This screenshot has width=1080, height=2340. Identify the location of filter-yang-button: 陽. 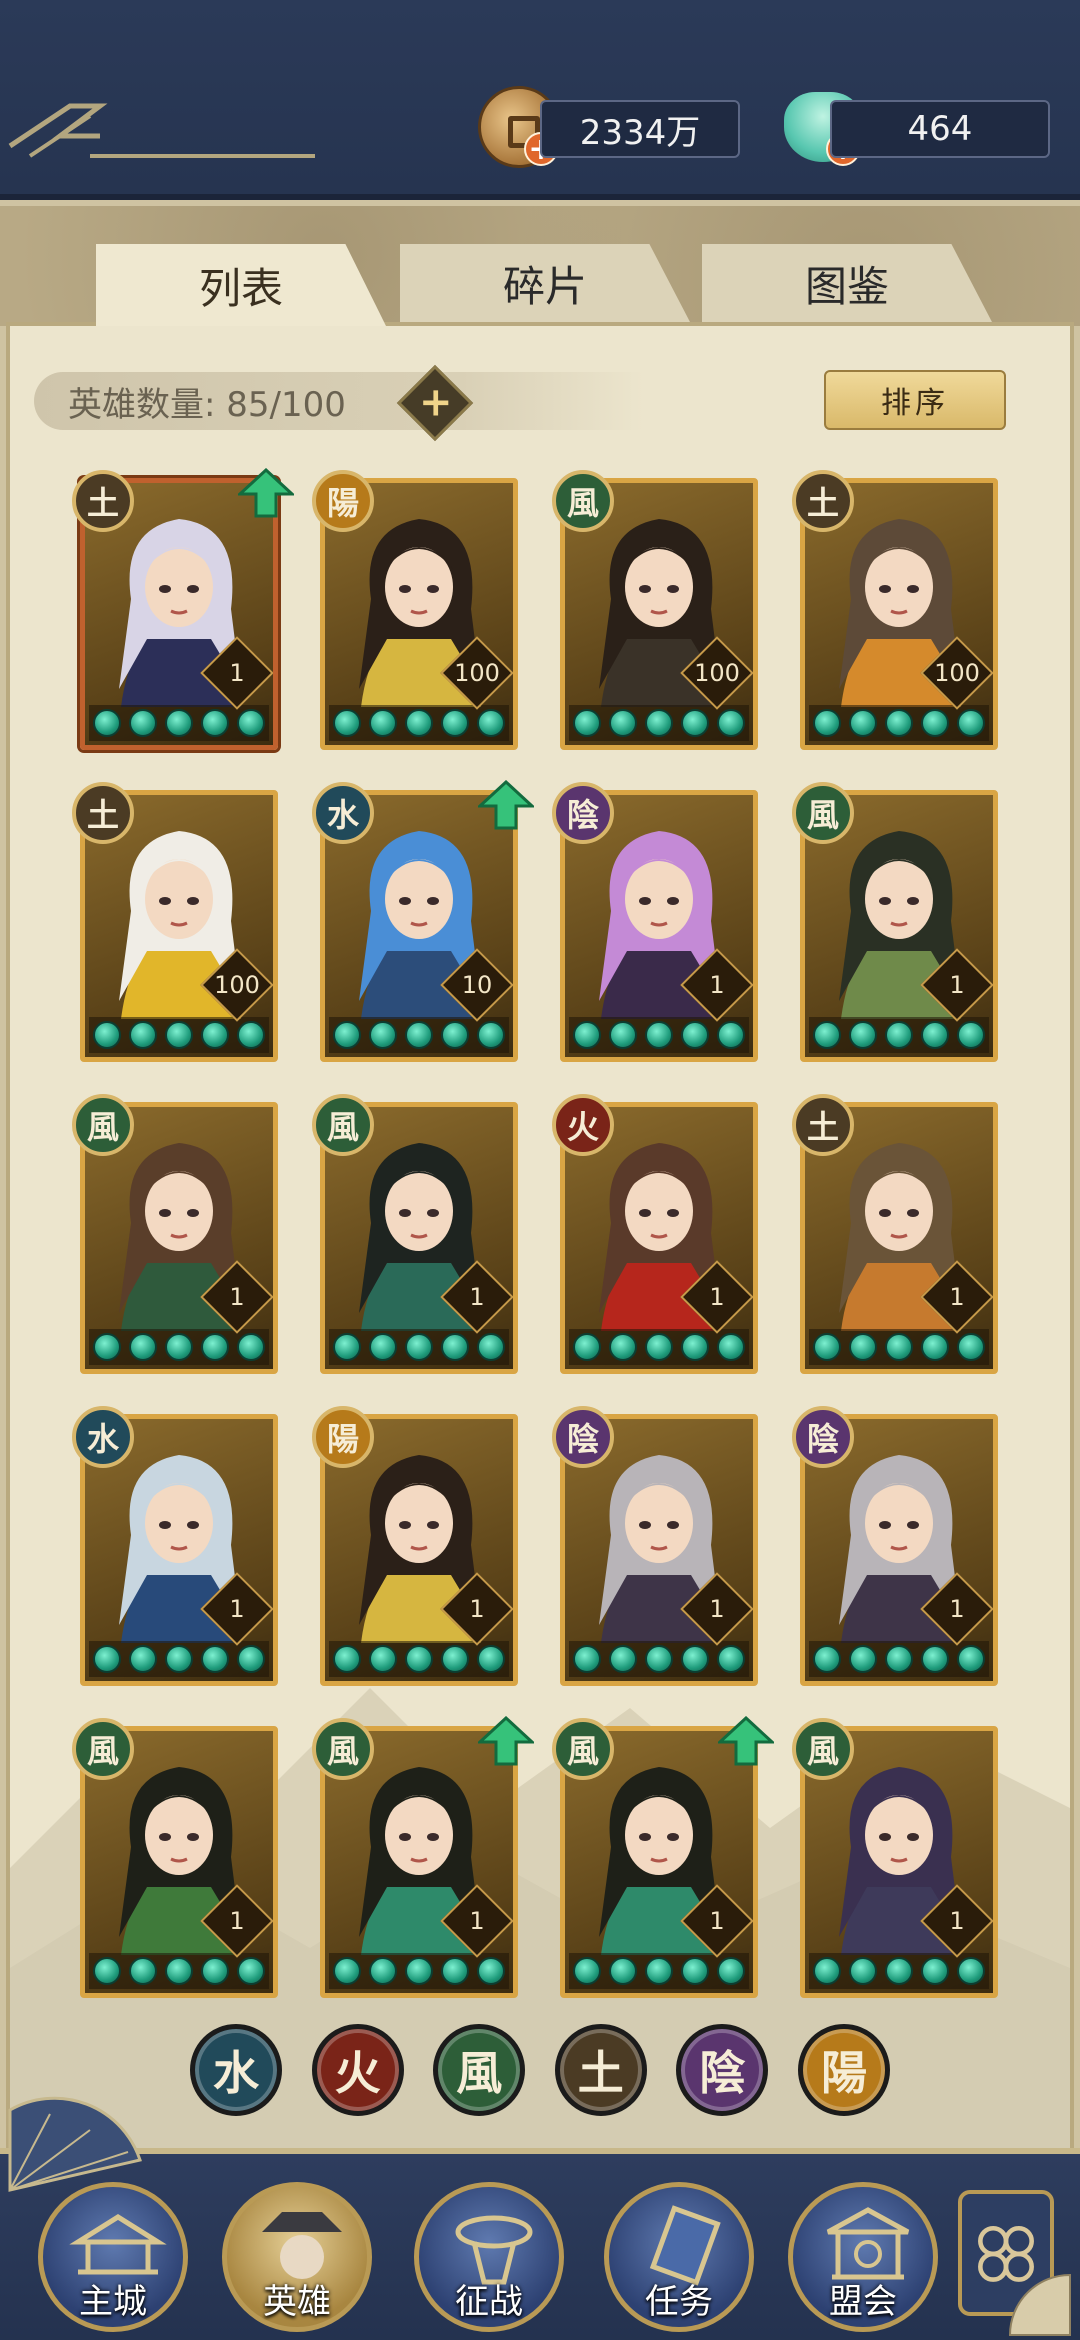
(843, 2070).